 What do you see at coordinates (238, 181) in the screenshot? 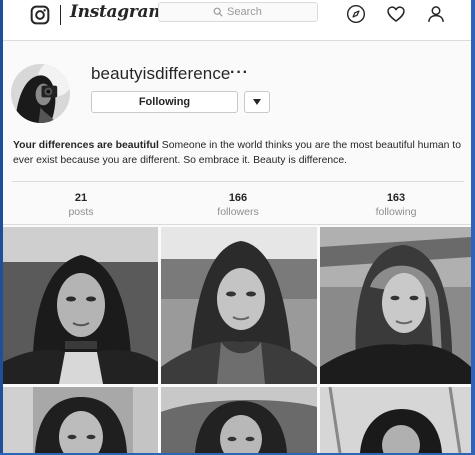
I see `stats-divider` at bounding box center [238, 181].